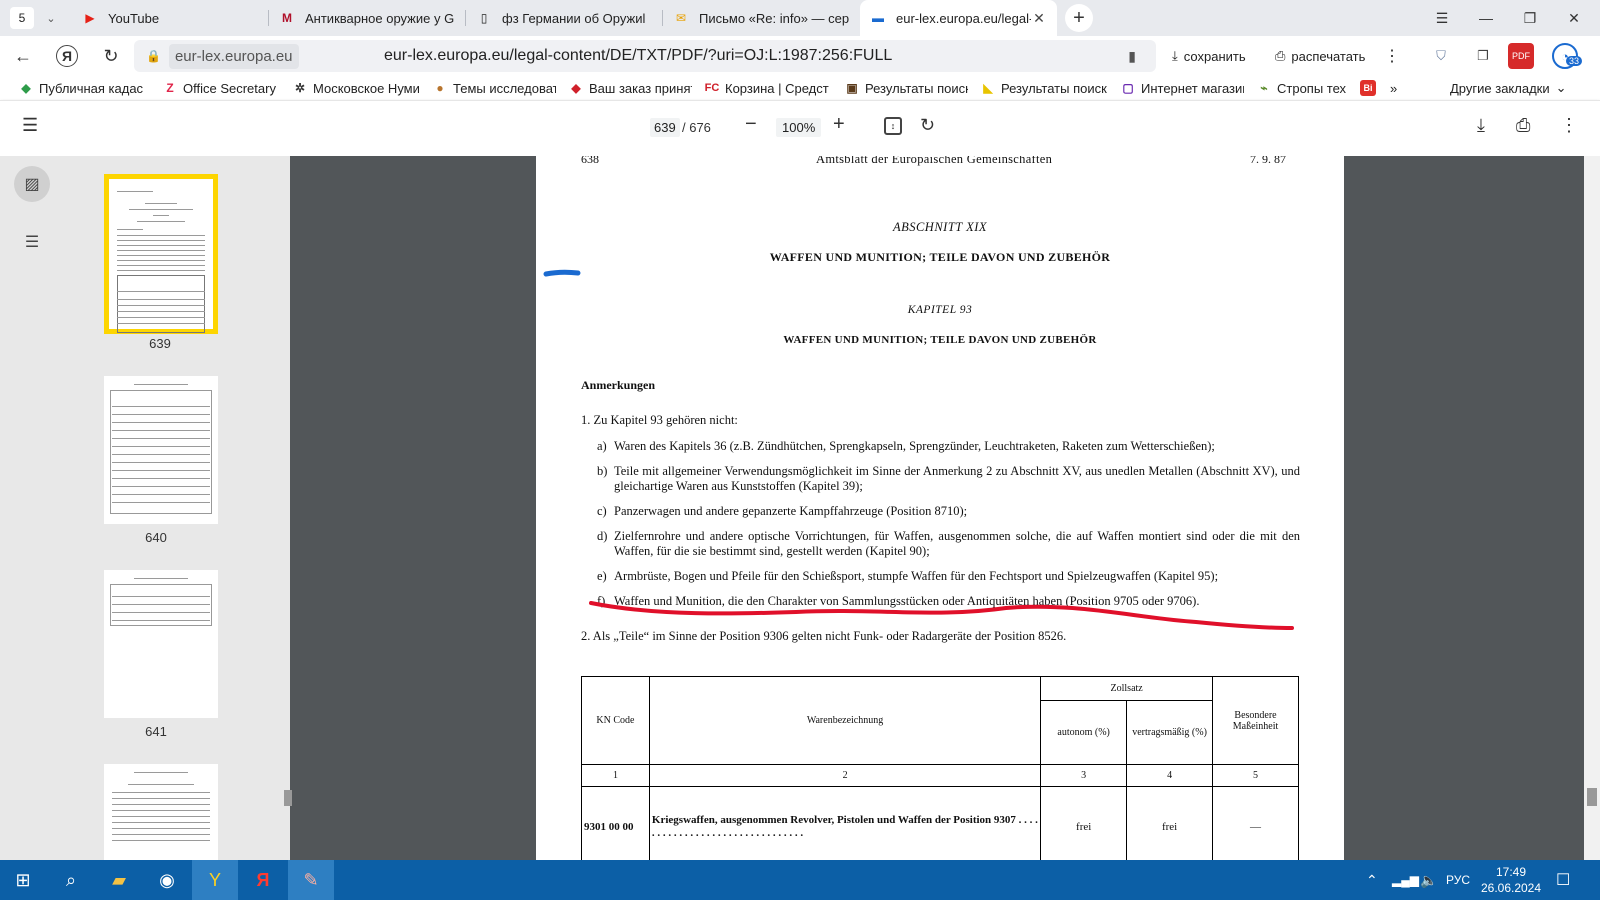 This screenshot has width=1600, height=900. What do you see at coordinates (32, 184) in the screenshot?
I see `thumbnails-view-icon: ▨` at bounding box center [32, 184].